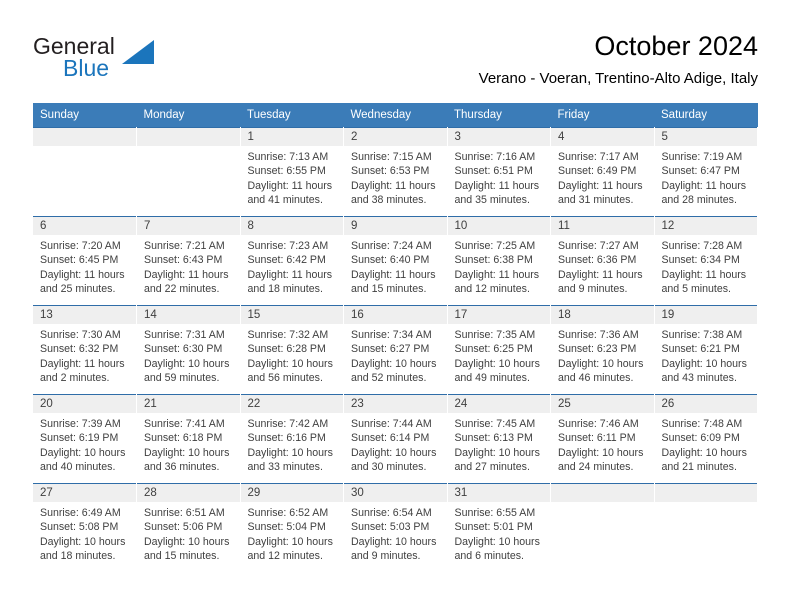  I want to click on weekday-header-monday: Monday, so click(188, 115).